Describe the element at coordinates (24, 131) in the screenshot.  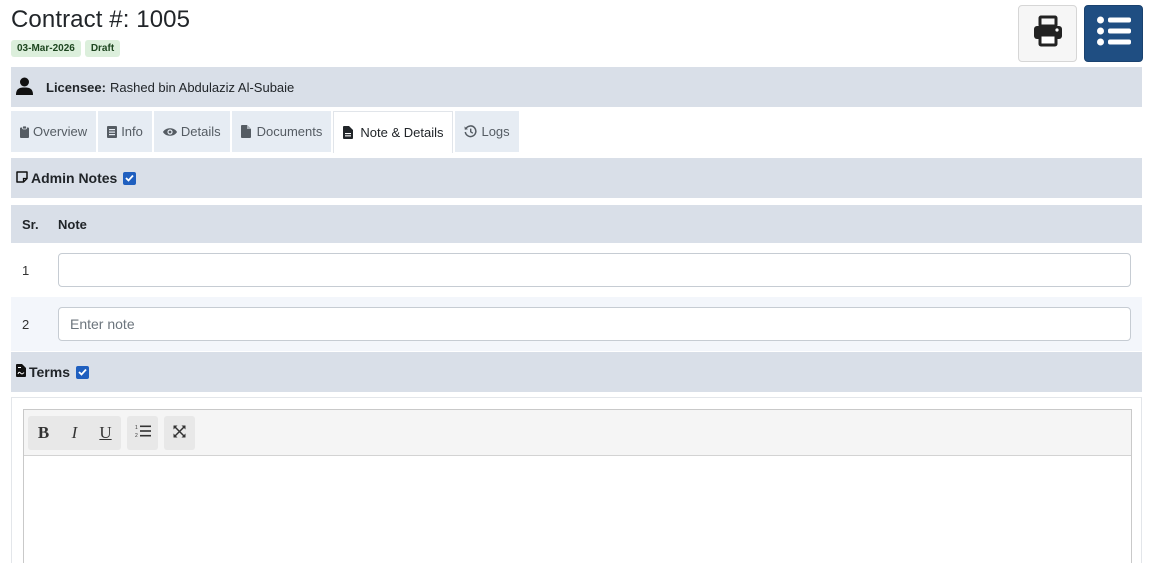
I see `clipboard-icon` at that location.